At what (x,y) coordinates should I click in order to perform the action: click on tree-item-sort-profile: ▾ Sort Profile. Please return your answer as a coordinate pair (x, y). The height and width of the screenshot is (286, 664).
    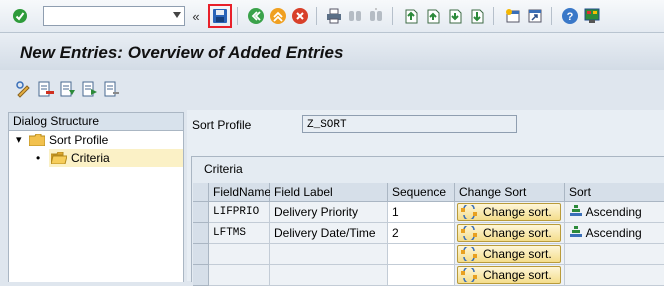
    Looking at the image, I should click on (96, 140).